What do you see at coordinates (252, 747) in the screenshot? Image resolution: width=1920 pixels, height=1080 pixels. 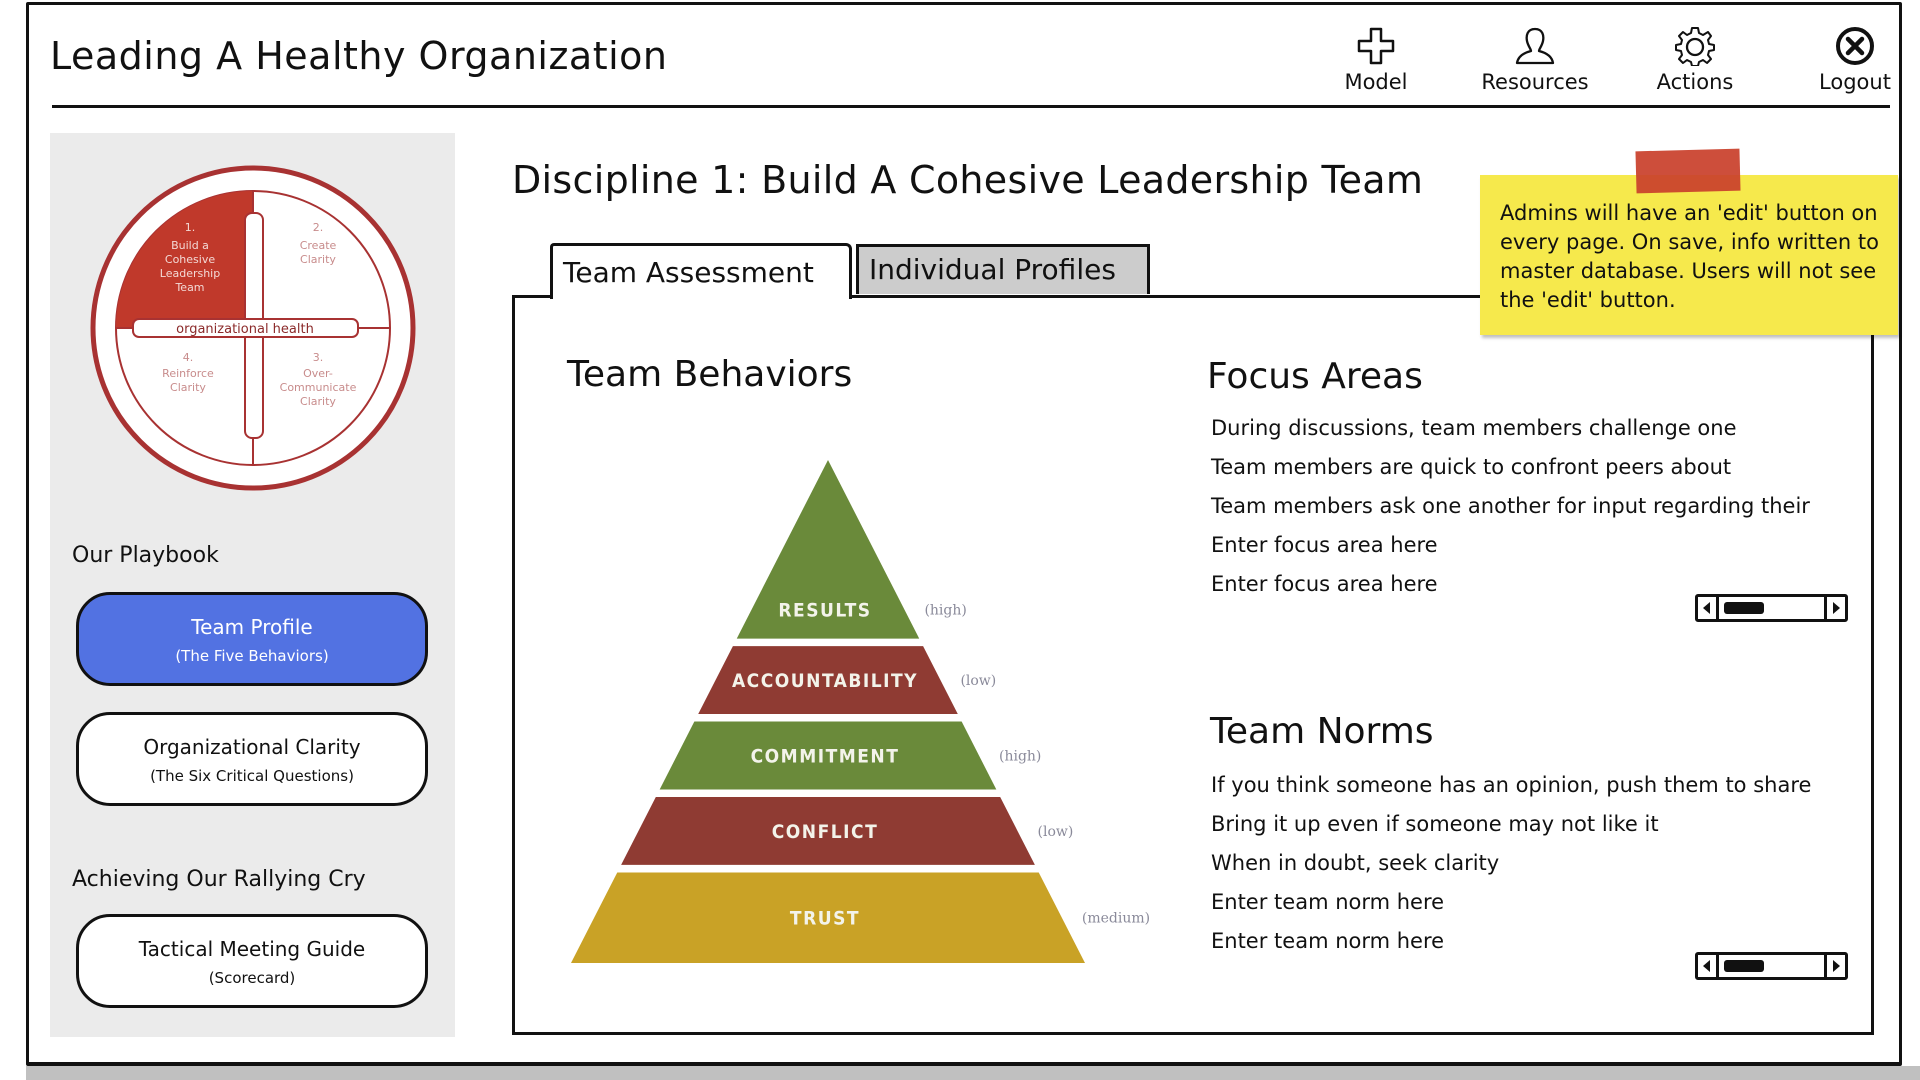 I see `organizational-clarity-title: Organizational Clarity` at bounding box center [252, 747].